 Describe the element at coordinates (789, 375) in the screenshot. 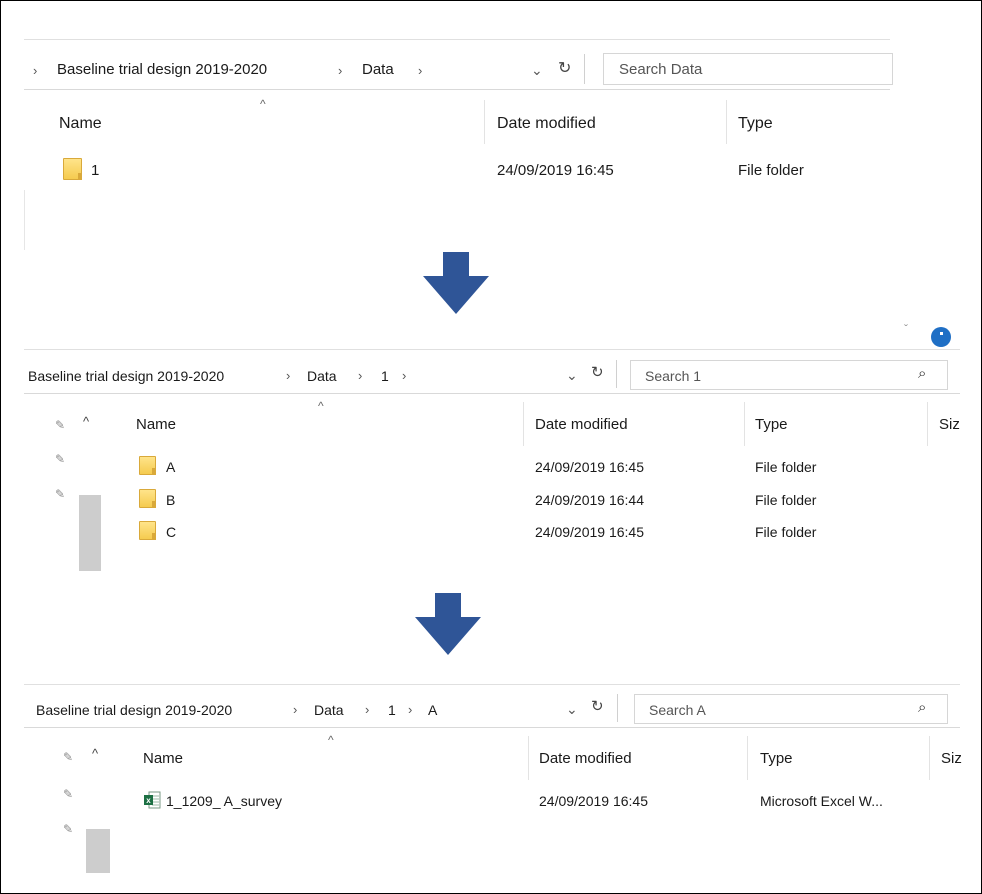

I see `search-input: Search 1 ⌕` at that location.